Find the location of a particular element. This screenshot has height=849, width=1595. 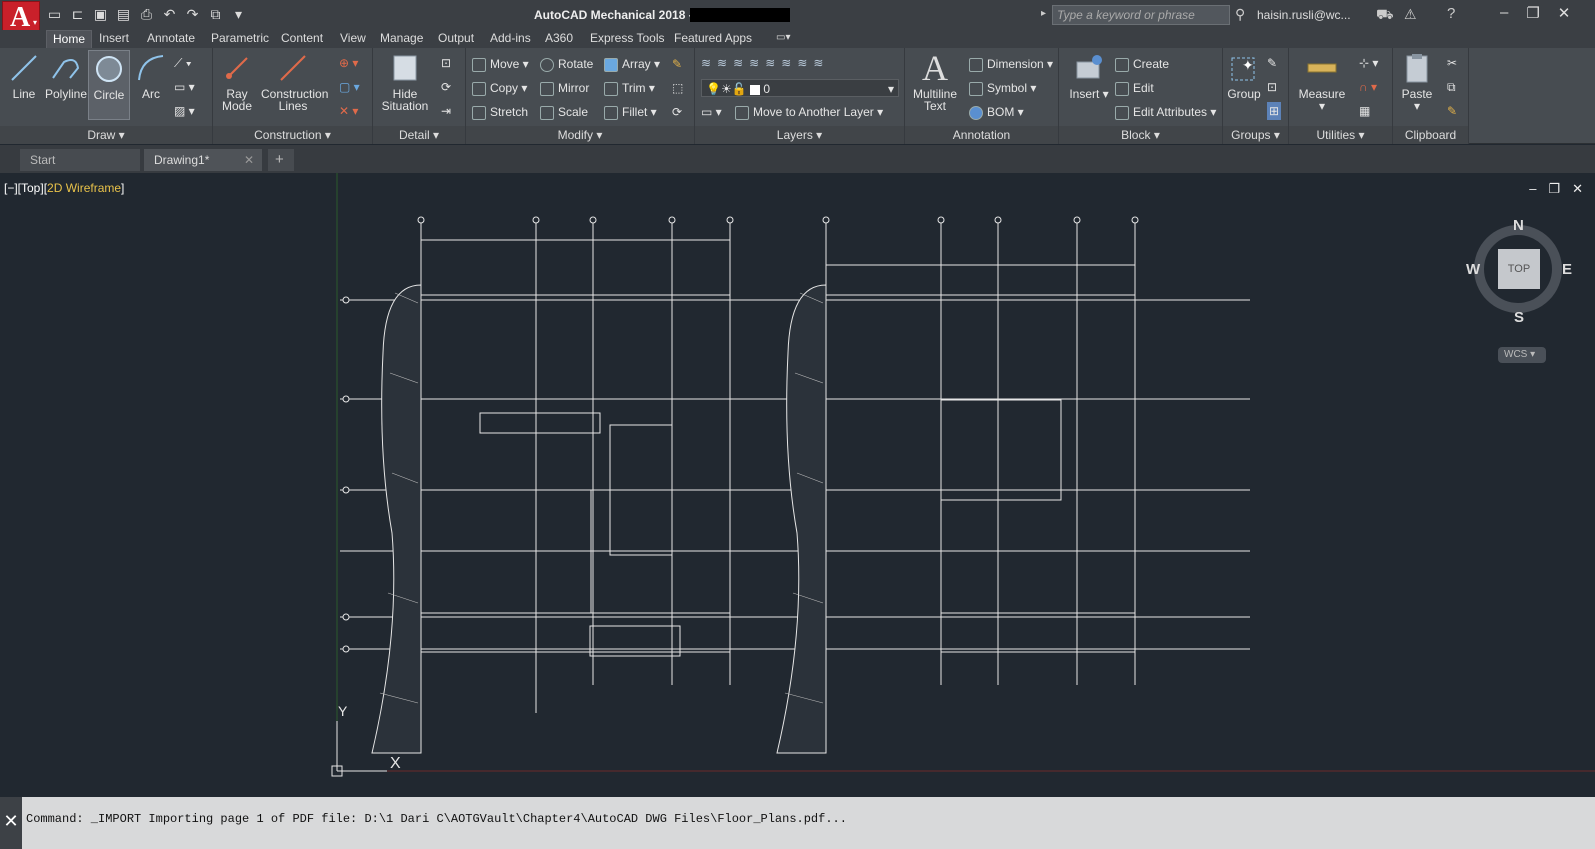

move-button: Move ▾ is located at coordinates (500, 64).